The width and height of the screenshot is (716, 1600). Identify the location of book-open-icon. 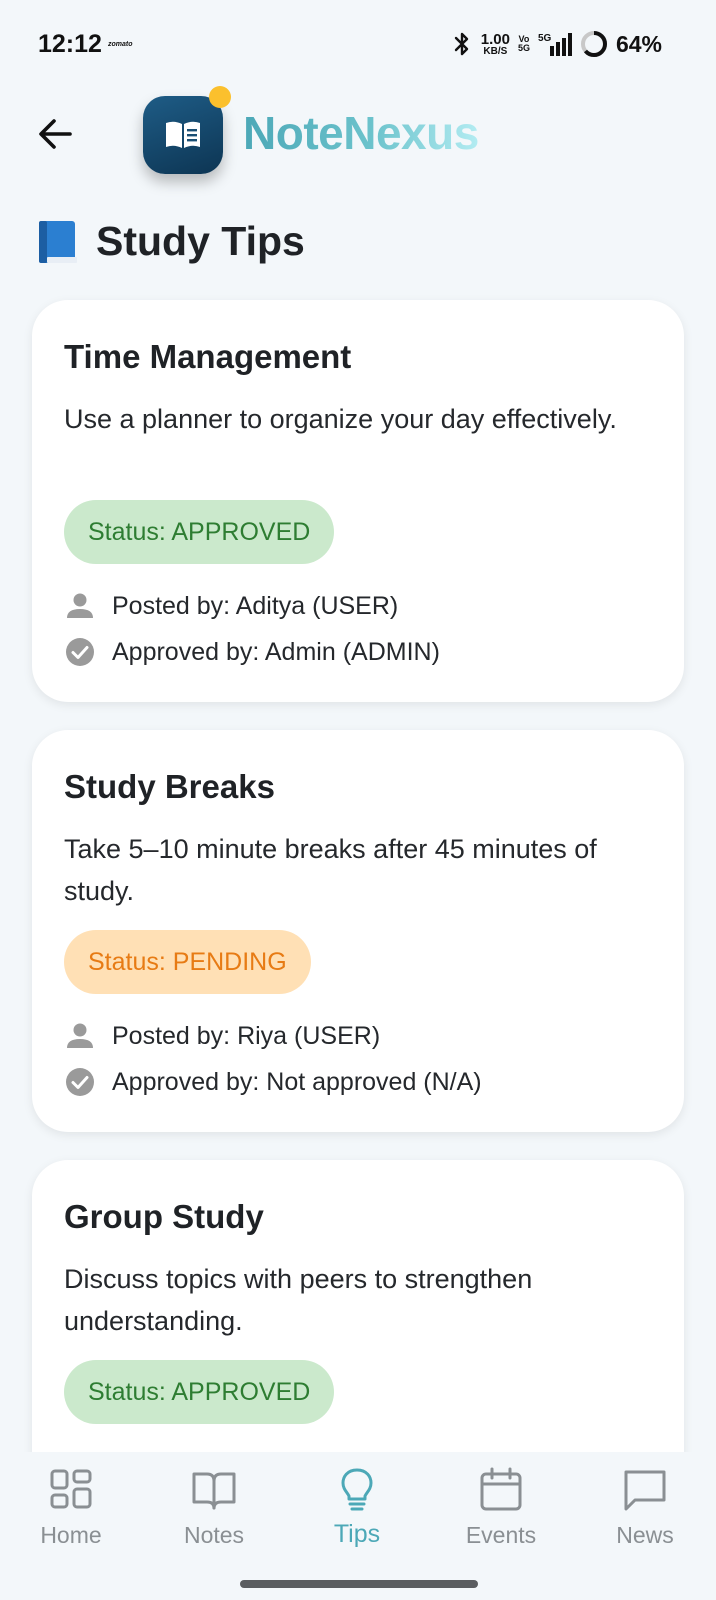
(214, 1491).